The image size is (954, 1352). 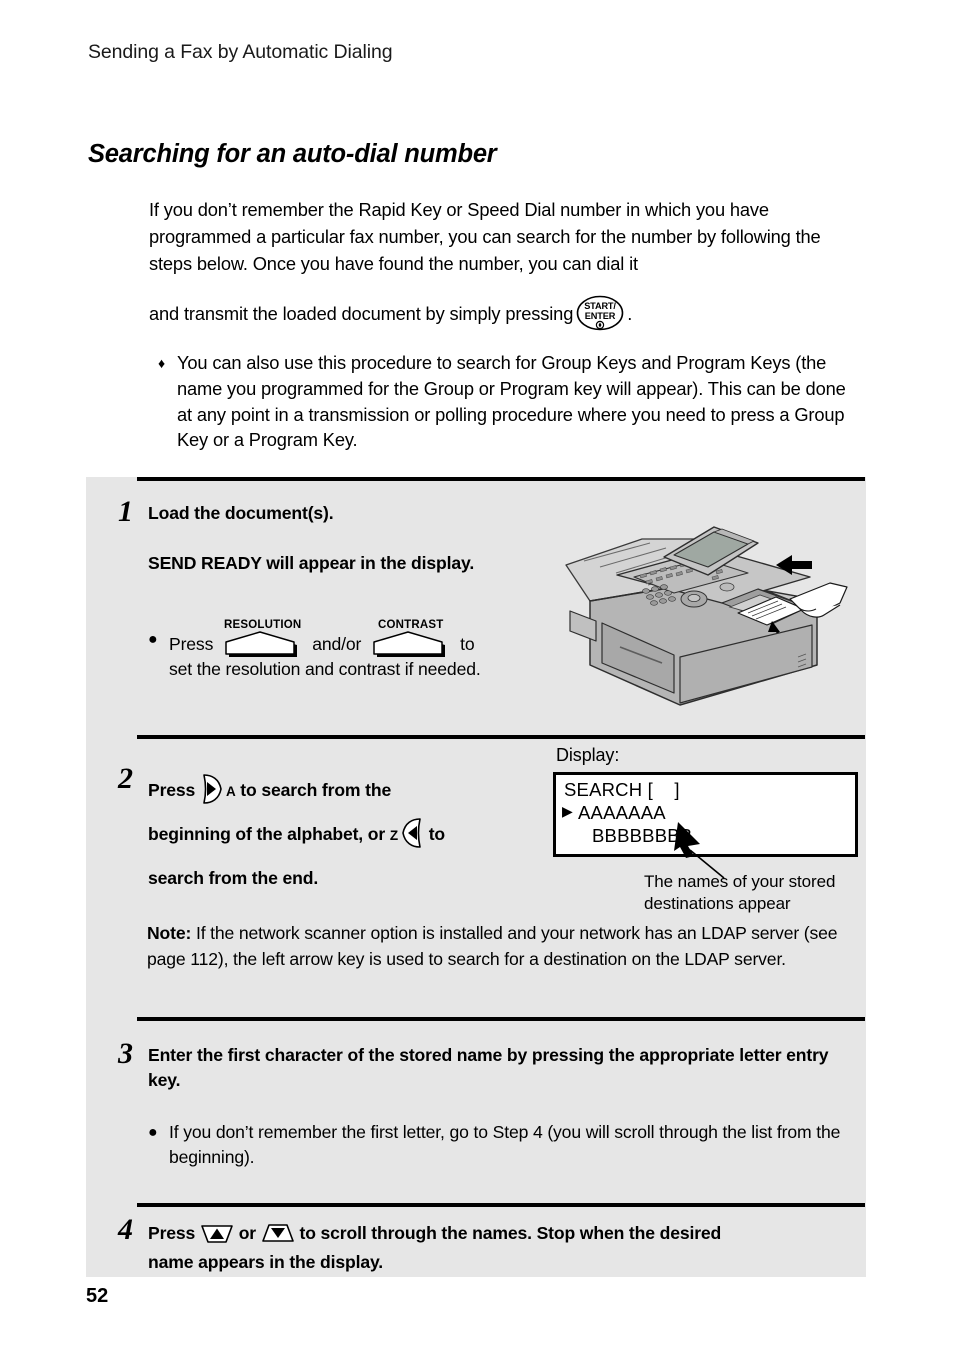 I want to click on step-1-press-label: Press, so click(x=191, y=644).